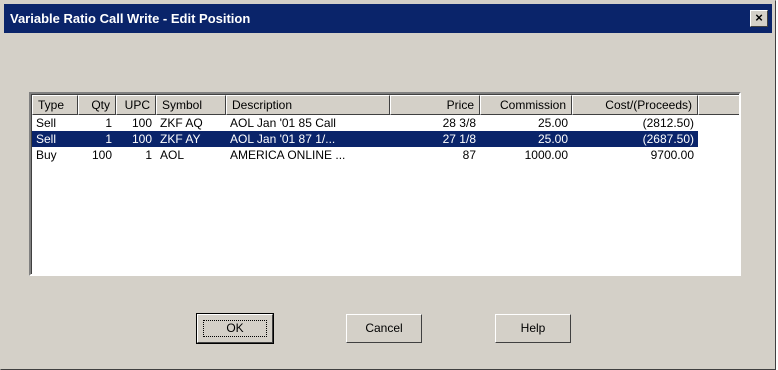 The image size is (778, 370). What do you see at coordinates (435, 105) in the screenshot?
I see `column-header-price: Price` at bounding box center [435, 105].